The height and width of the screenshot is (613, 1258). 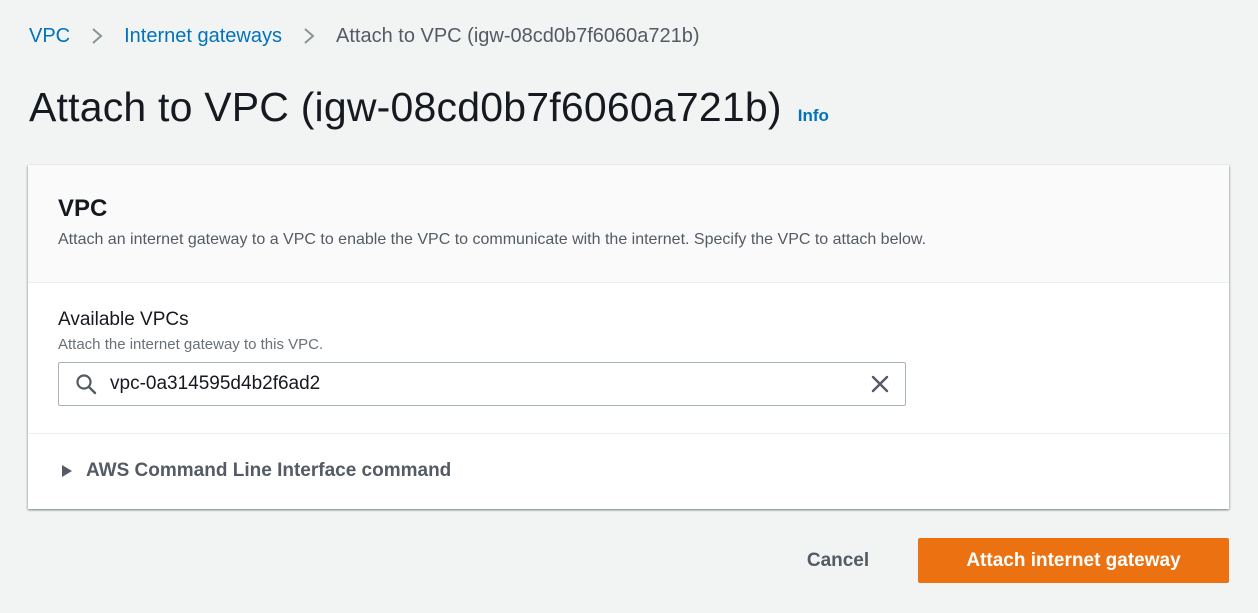 I want to click on clear-icon, so click(x=880, y=384).